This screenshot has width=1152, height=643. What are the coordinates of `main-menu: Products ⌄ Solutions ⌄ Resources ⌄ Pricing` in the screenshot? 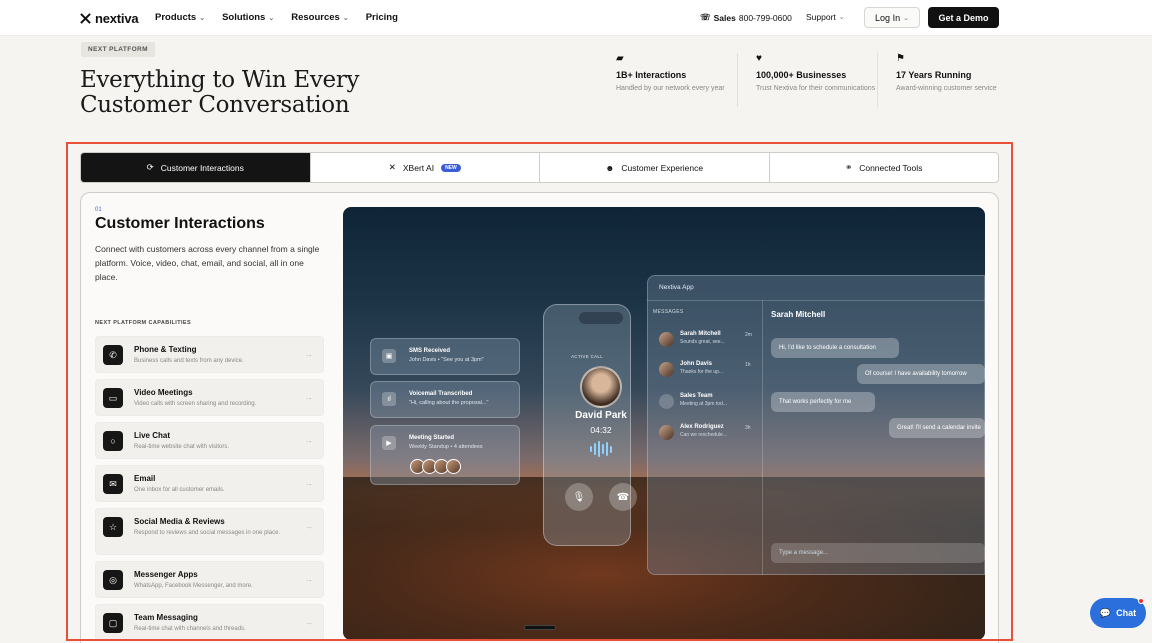 It's located at (276, 17).